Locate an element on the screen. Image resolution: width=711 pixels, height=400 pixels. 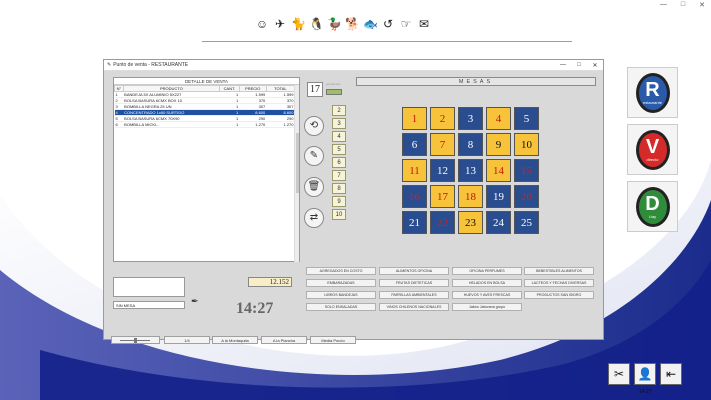
quantity-2-button: 2 is located at coordinates (339, 110).